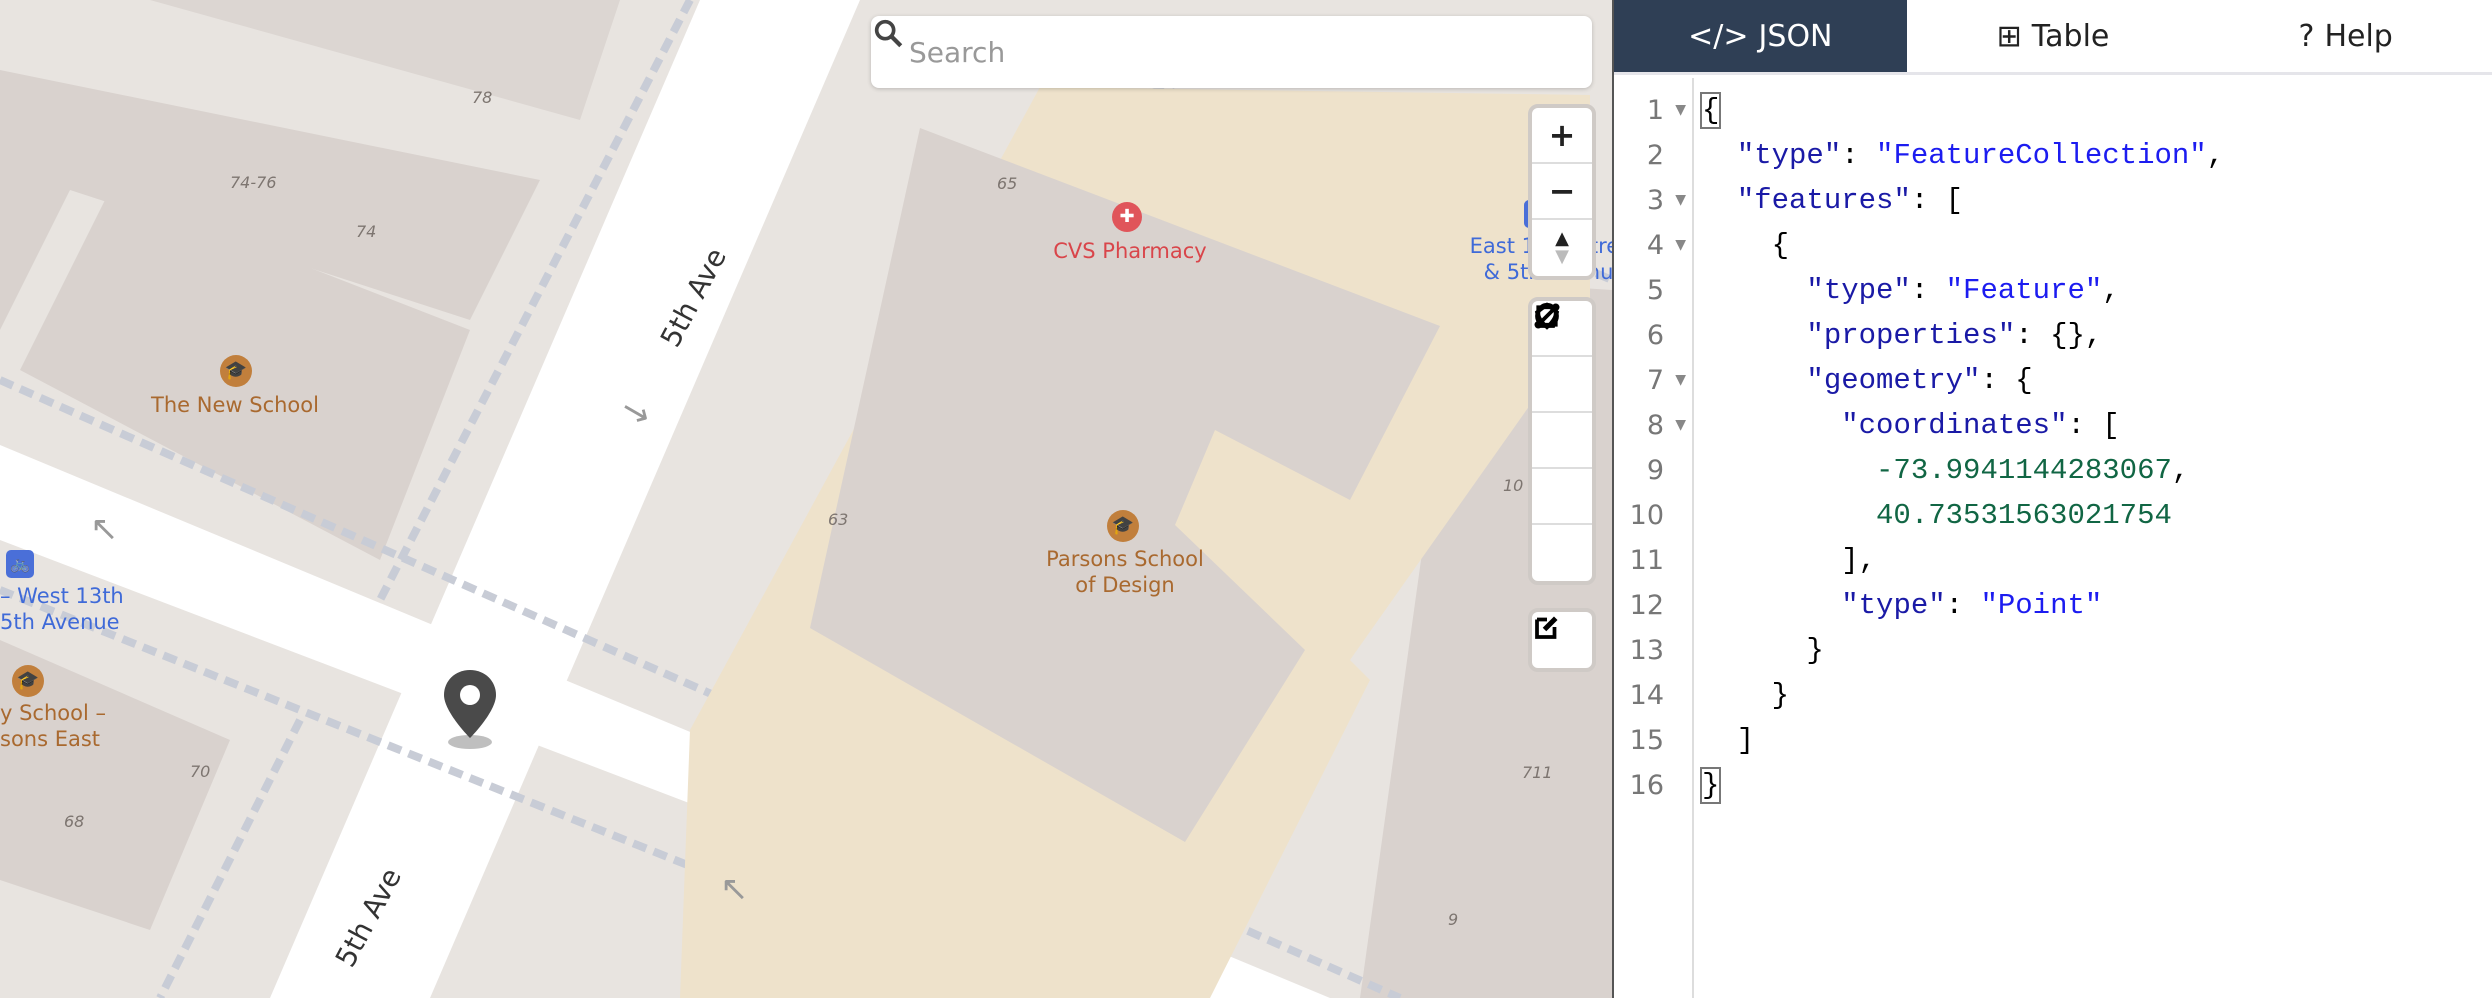 The height and width of the screenshot is (998, 2492). What do you see at coordinates (1655, 335) in the screenshot?
I see `line-number-text: 6` at bounding box center [1655, 335].